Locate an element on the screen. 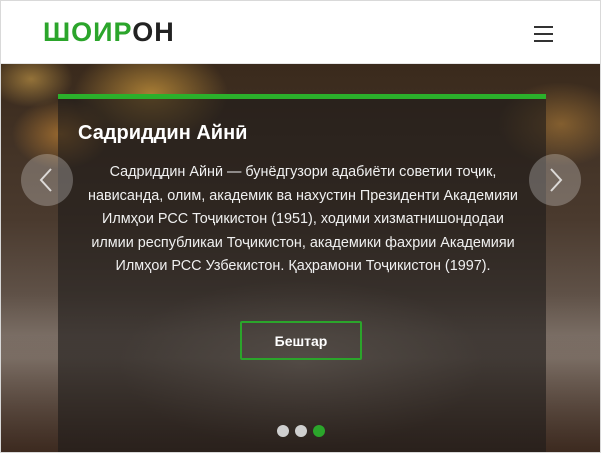  chevron-left-icon is located at coordinates (45, 180).